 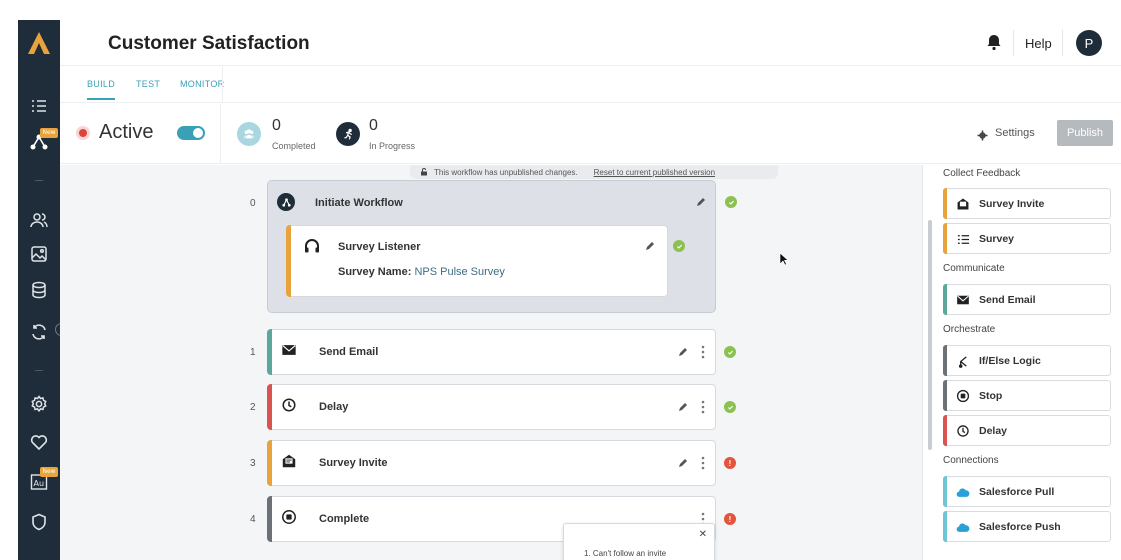 I want to click on tab-divider, so click(x=222, y=85).